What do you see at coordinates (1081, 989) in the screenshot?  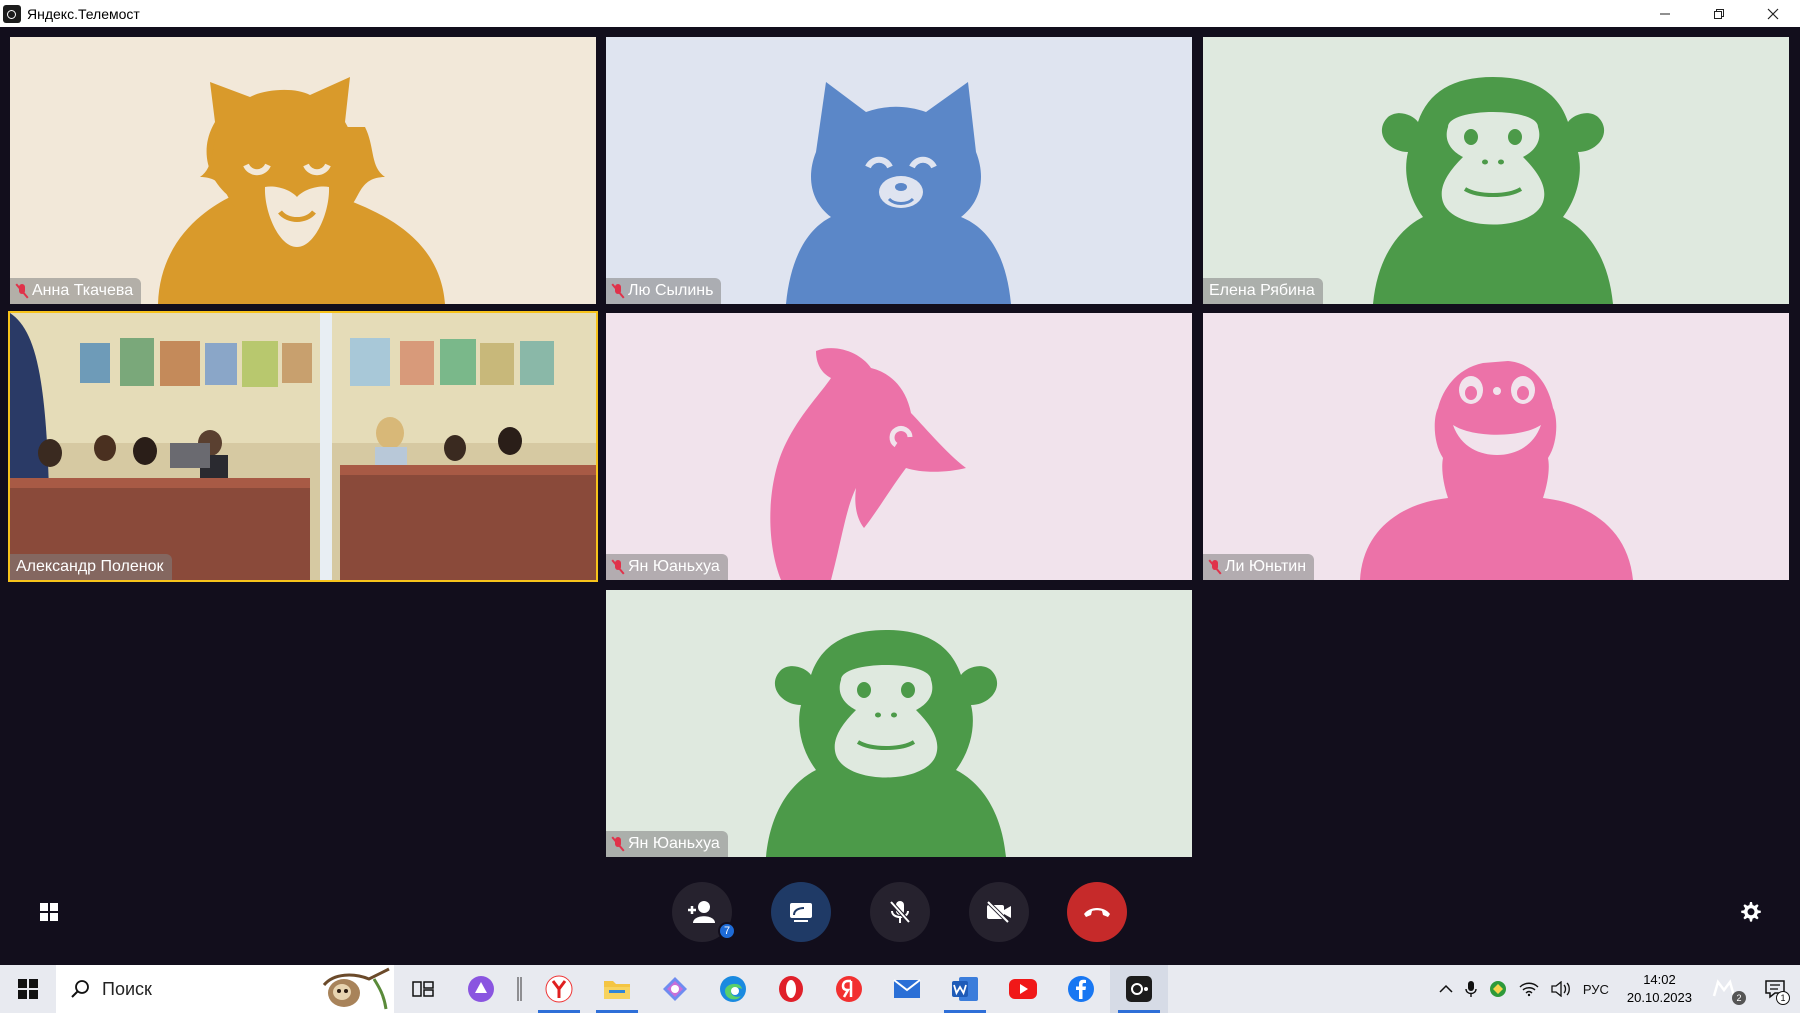 I see `facebook-button` at bounding box center [1081, 989].